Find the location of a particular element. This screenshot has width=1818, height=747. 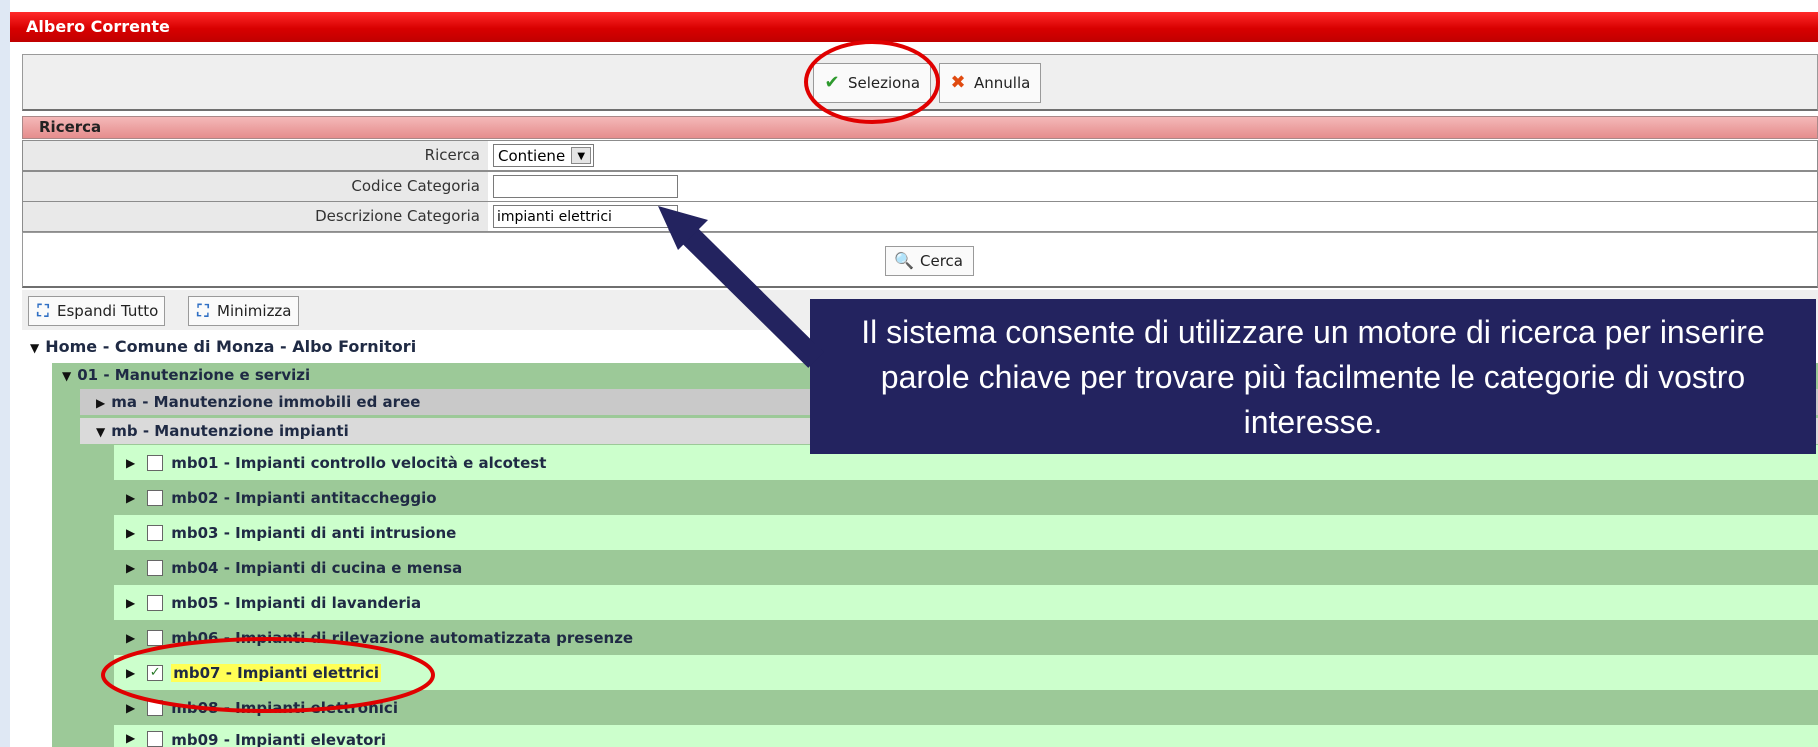

expand-icon: ⛶ is located at coordinates (43, 310).